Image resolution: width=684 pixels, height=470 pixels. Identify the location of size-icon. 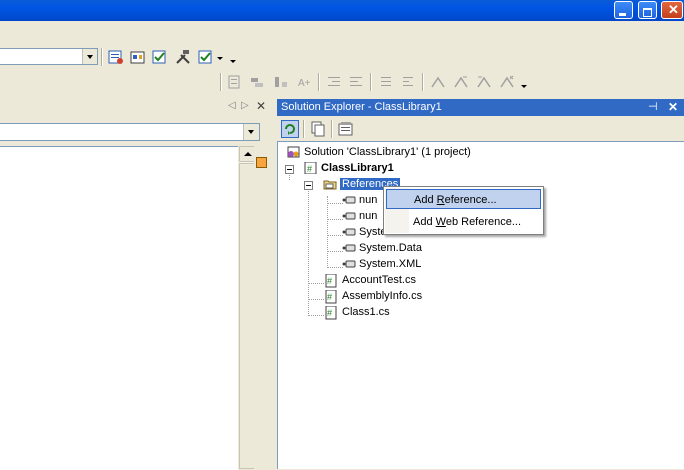
(257, 82).